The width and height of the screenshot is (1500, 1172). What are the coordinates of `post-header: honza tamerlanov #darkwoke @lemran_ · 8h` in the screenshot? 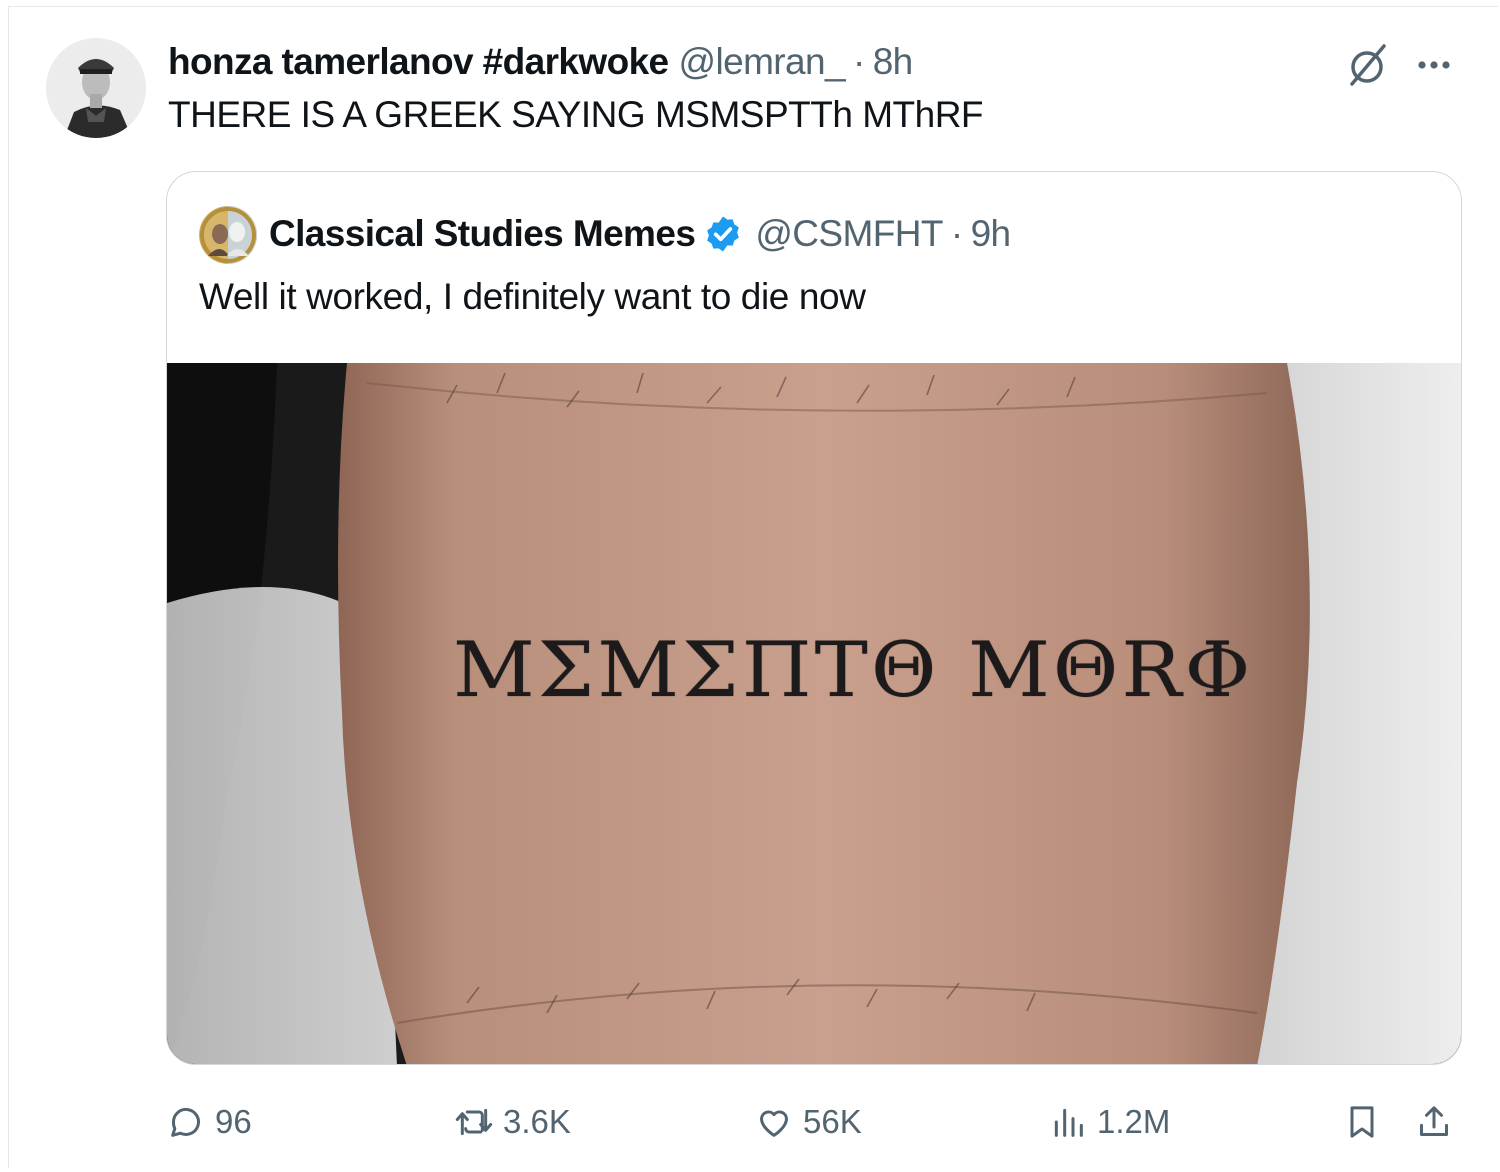 It's located at (540, 62).